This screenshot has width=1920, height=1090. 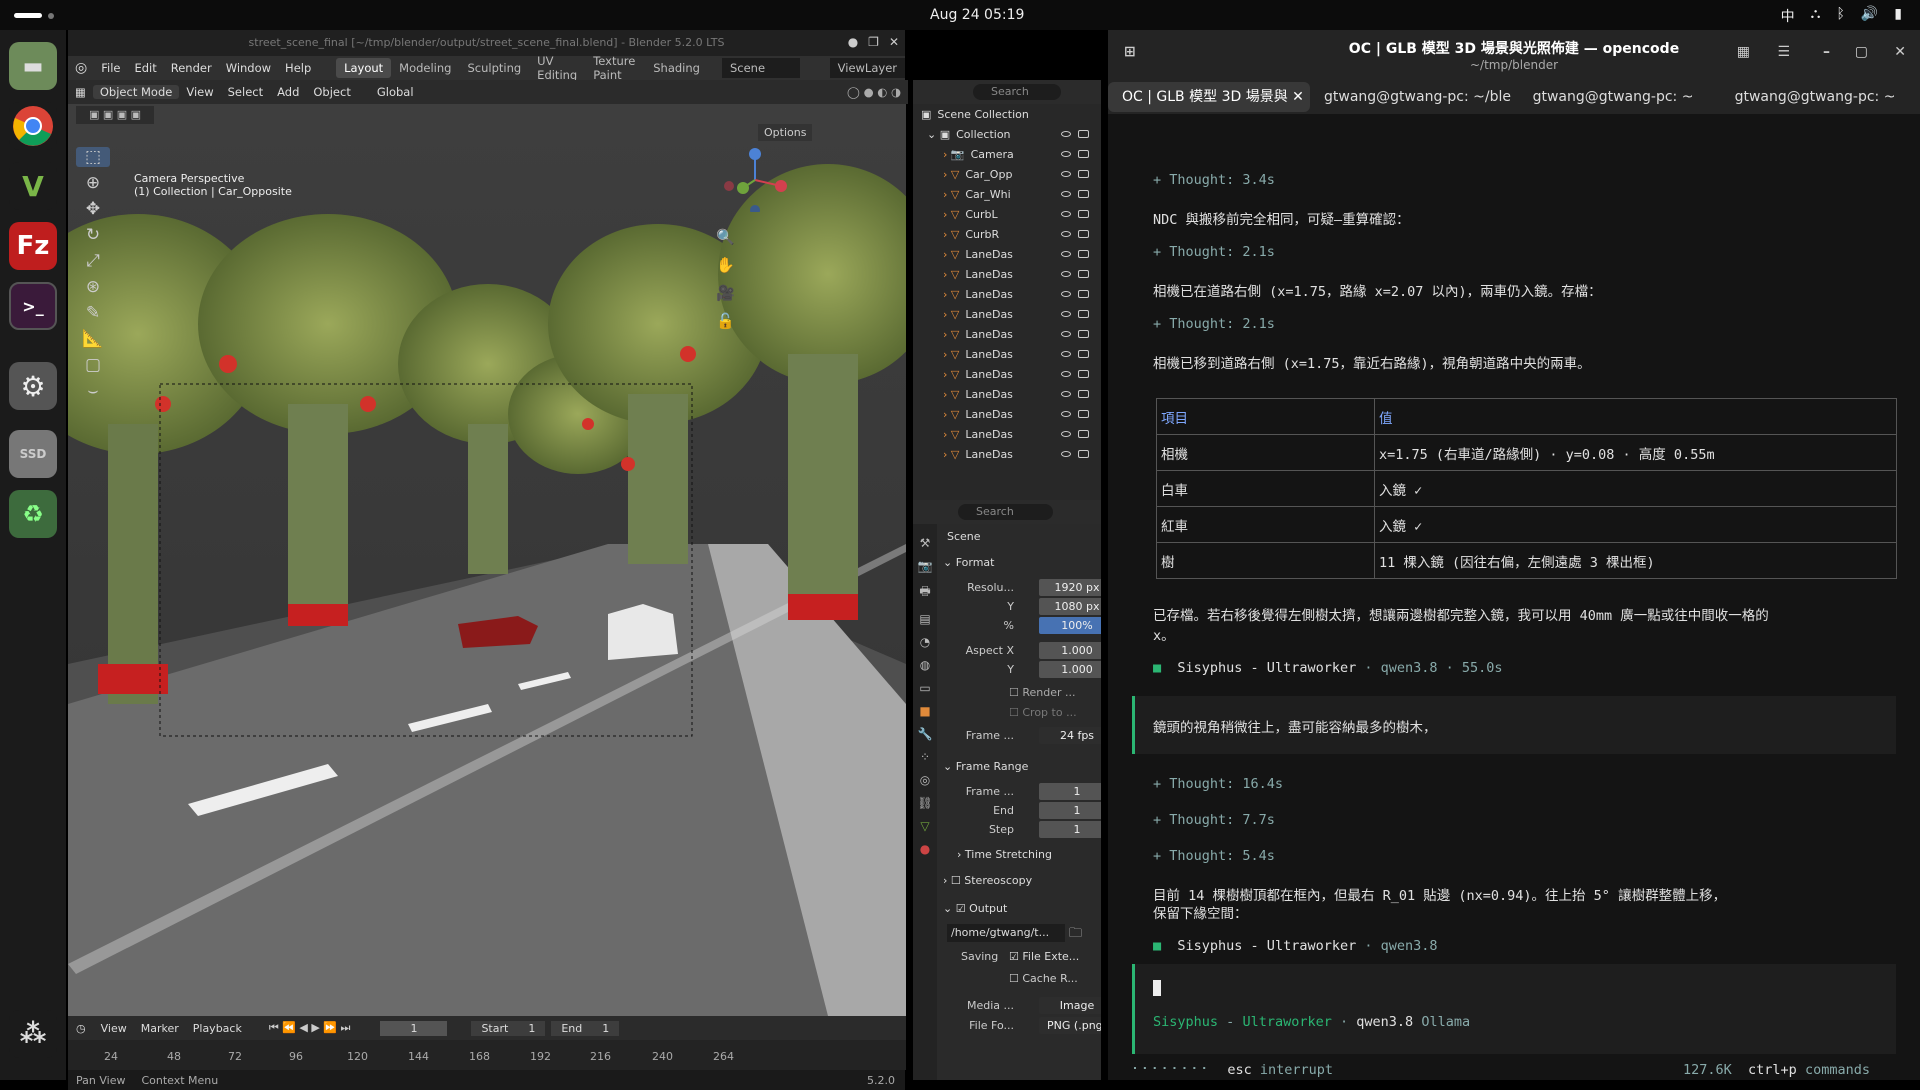 I want to click on tab-close-icon: ✕, so click(x=1298, y=97).